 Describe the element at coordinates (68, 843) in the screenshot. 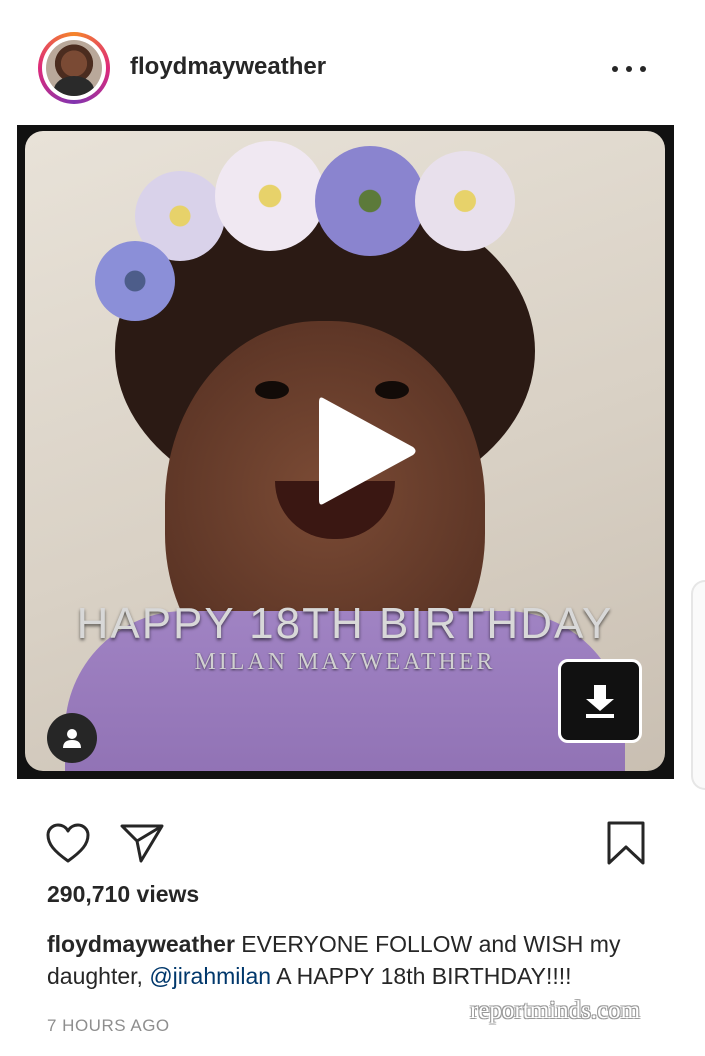

I see `heart-icon` at that location.